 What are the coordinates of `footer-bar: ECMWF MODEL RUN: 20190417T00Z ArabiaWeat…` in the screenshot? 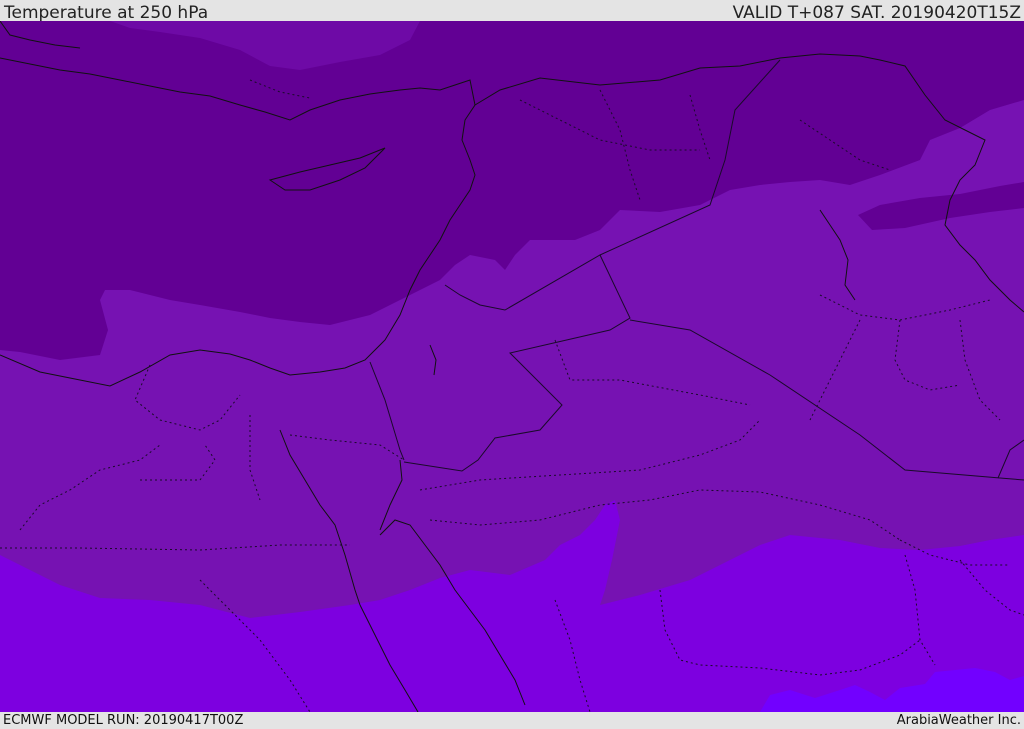 It's located at (512, 720).